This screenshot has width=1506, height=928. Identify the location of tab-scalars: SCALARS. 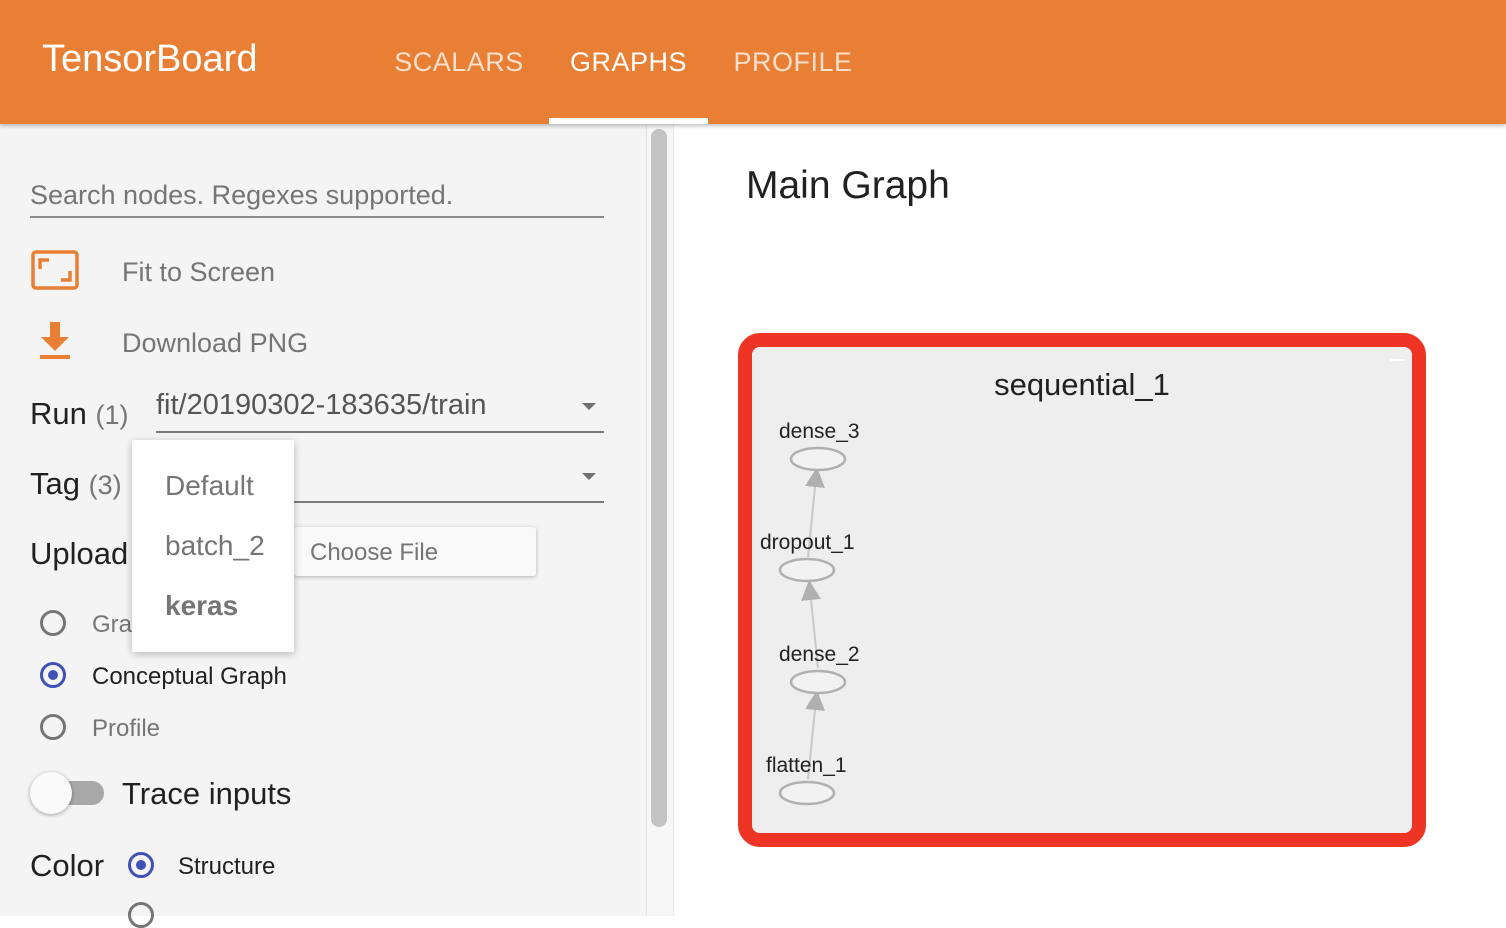
(459, 62).